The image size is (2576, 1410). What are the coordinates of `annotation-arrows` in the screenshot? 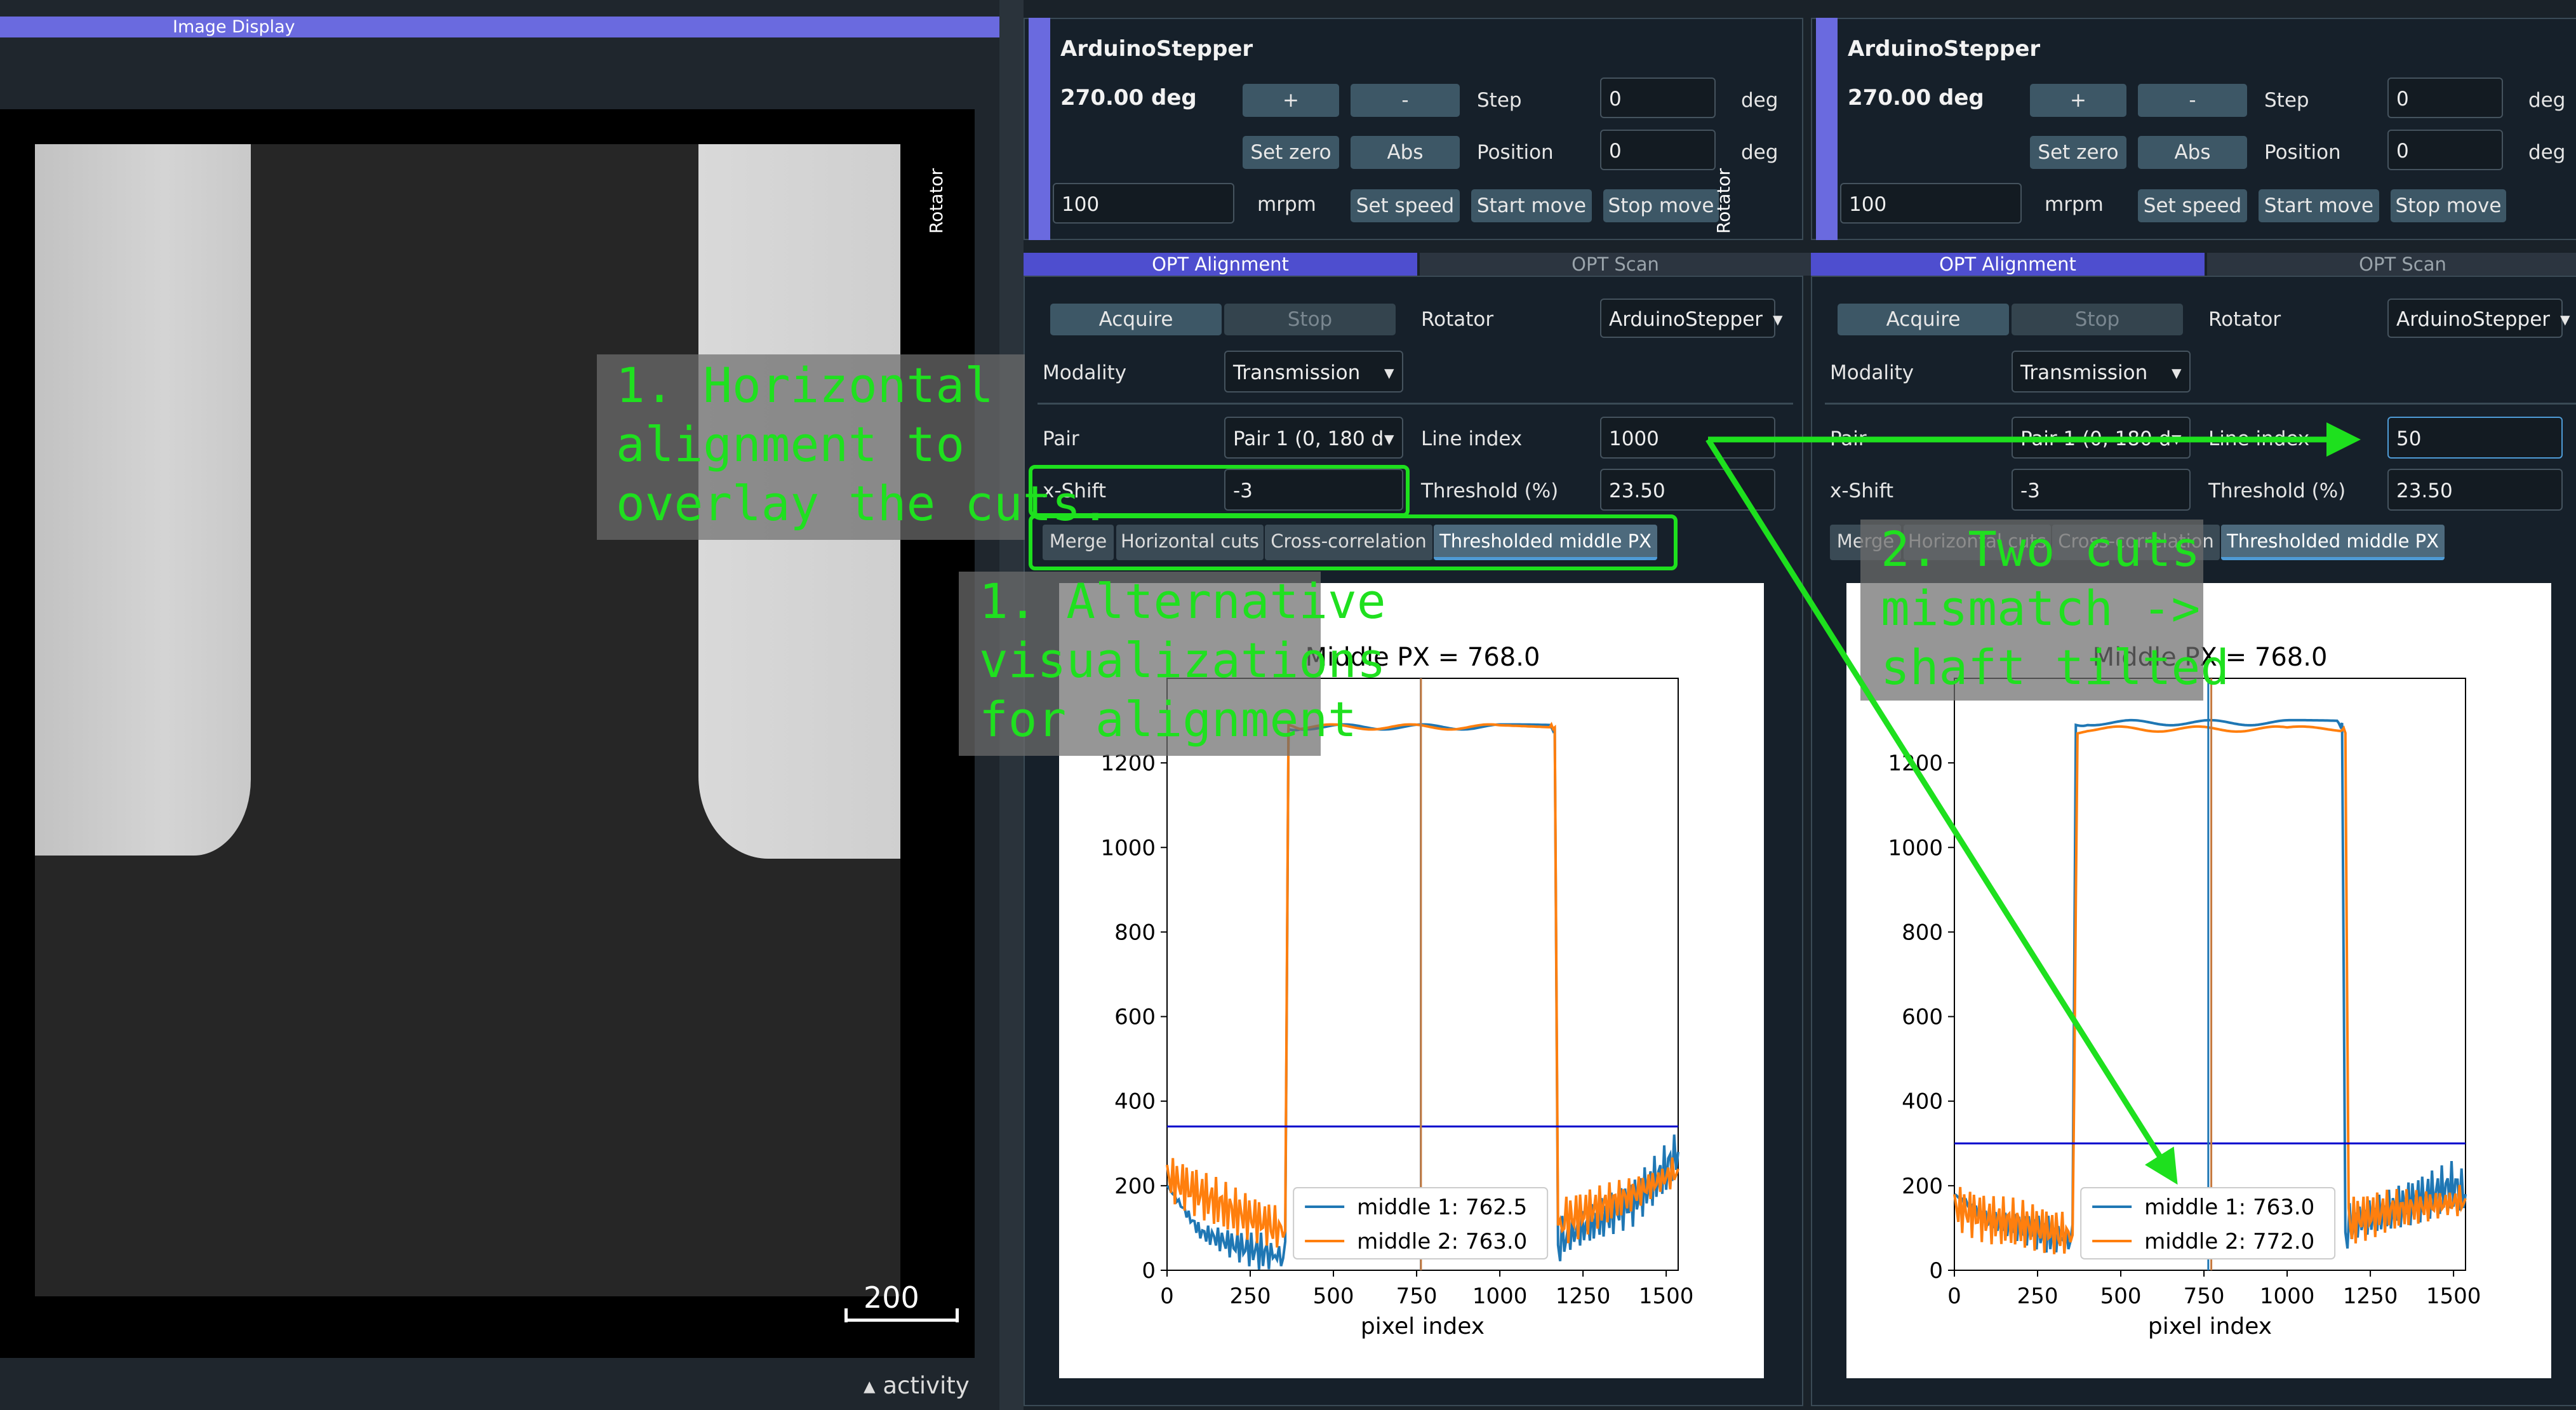 It's located at (2033, 803).